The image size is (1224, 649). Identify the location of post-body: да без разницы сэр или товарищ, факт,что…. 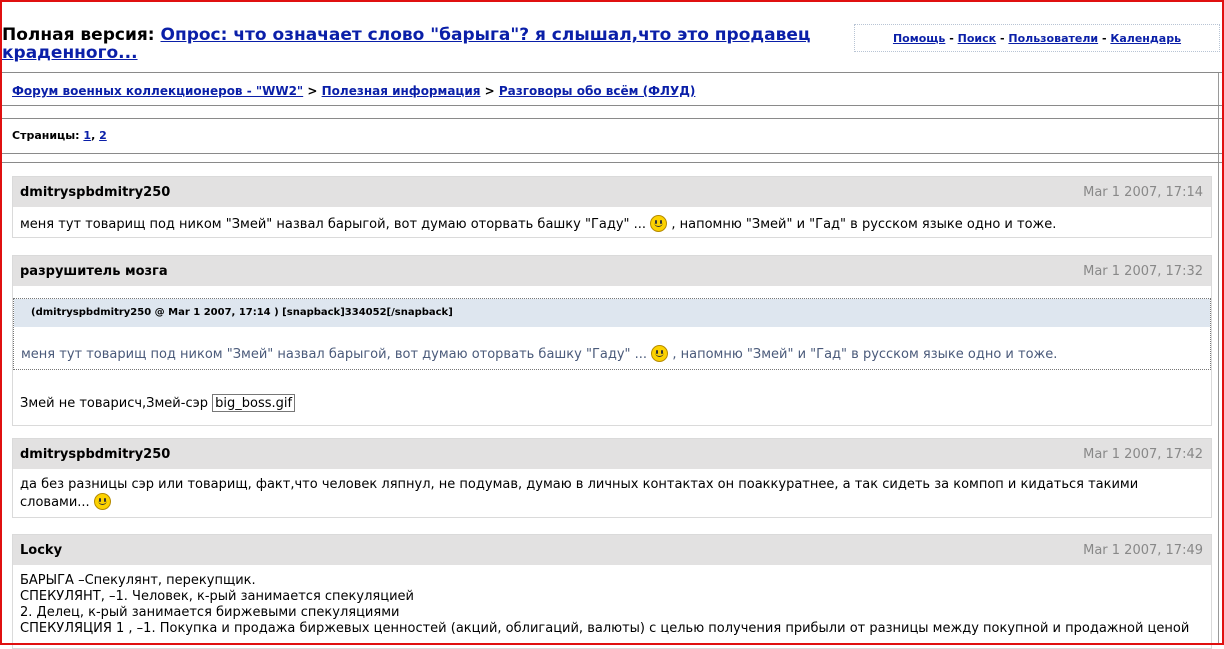
(612, 494).